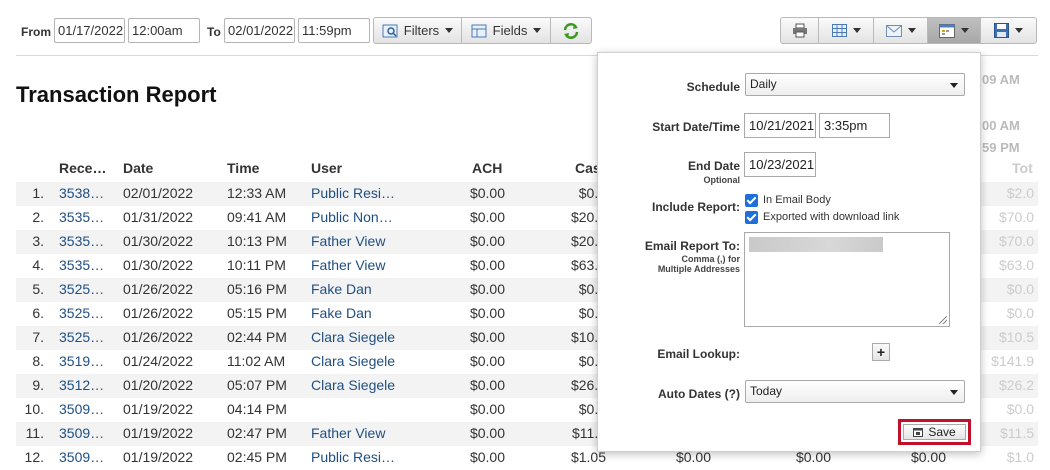 The width and height of the screenshot is (1050, 470). I want to click on end-date-label: End Date, so click(713, 166).